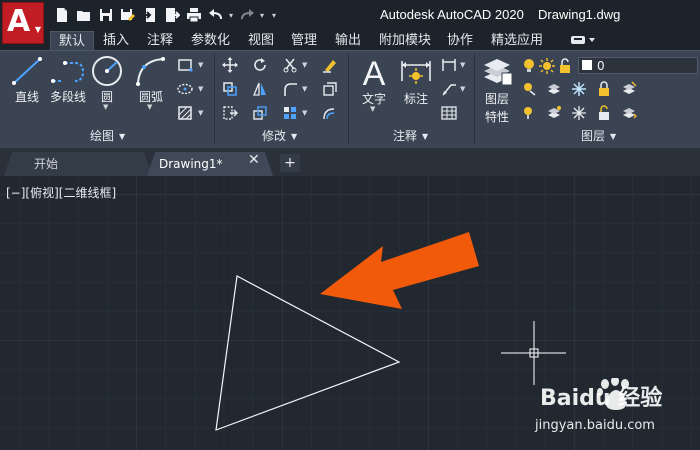  Describe the element at coordinates (629, 89) in the screenshot. I see `layer-state-icon` at that location.